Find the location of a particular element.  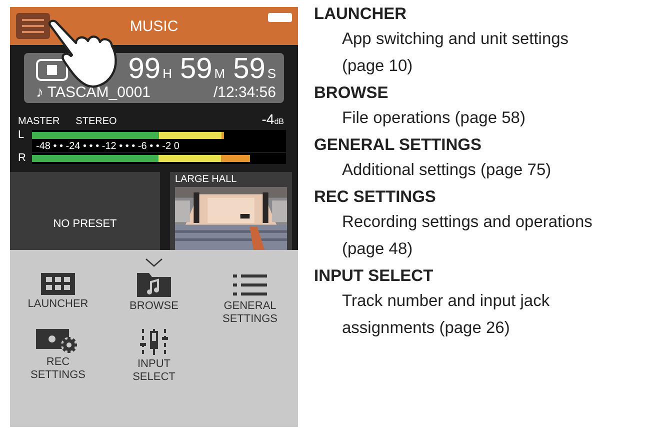

chevron-down-icon is located at coordinates (154, 262).